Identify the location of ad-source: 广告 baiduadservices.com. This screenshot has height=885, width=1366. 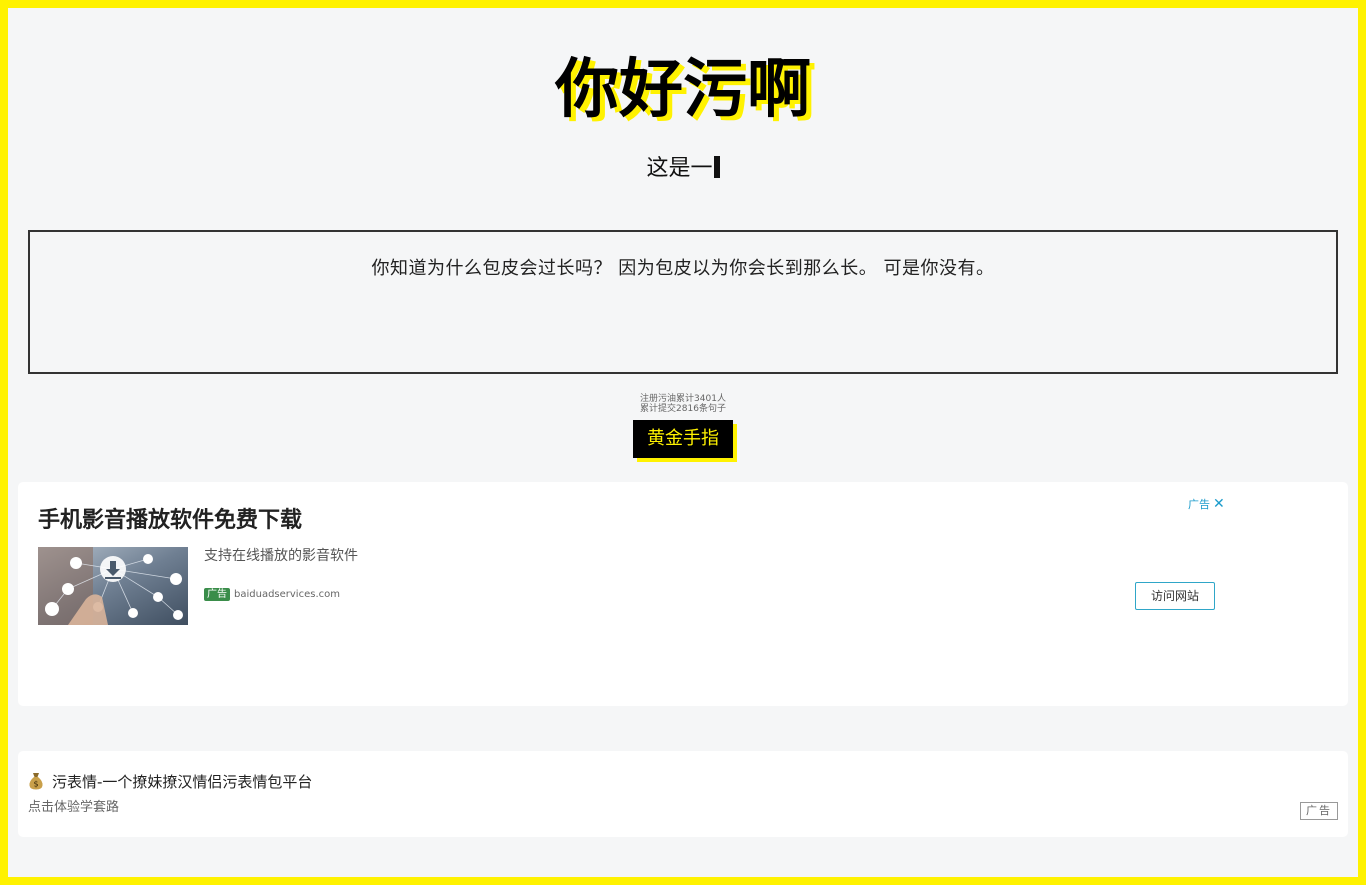
(272, 595).